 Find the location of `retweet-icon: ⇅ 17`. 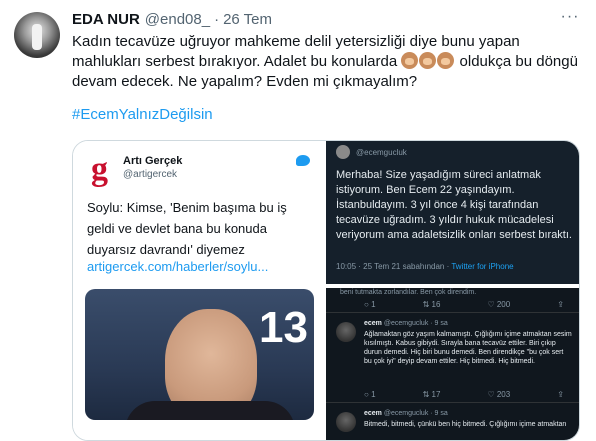

retweet-icon: ⇅ 17 is located at coordinates (431, 394).